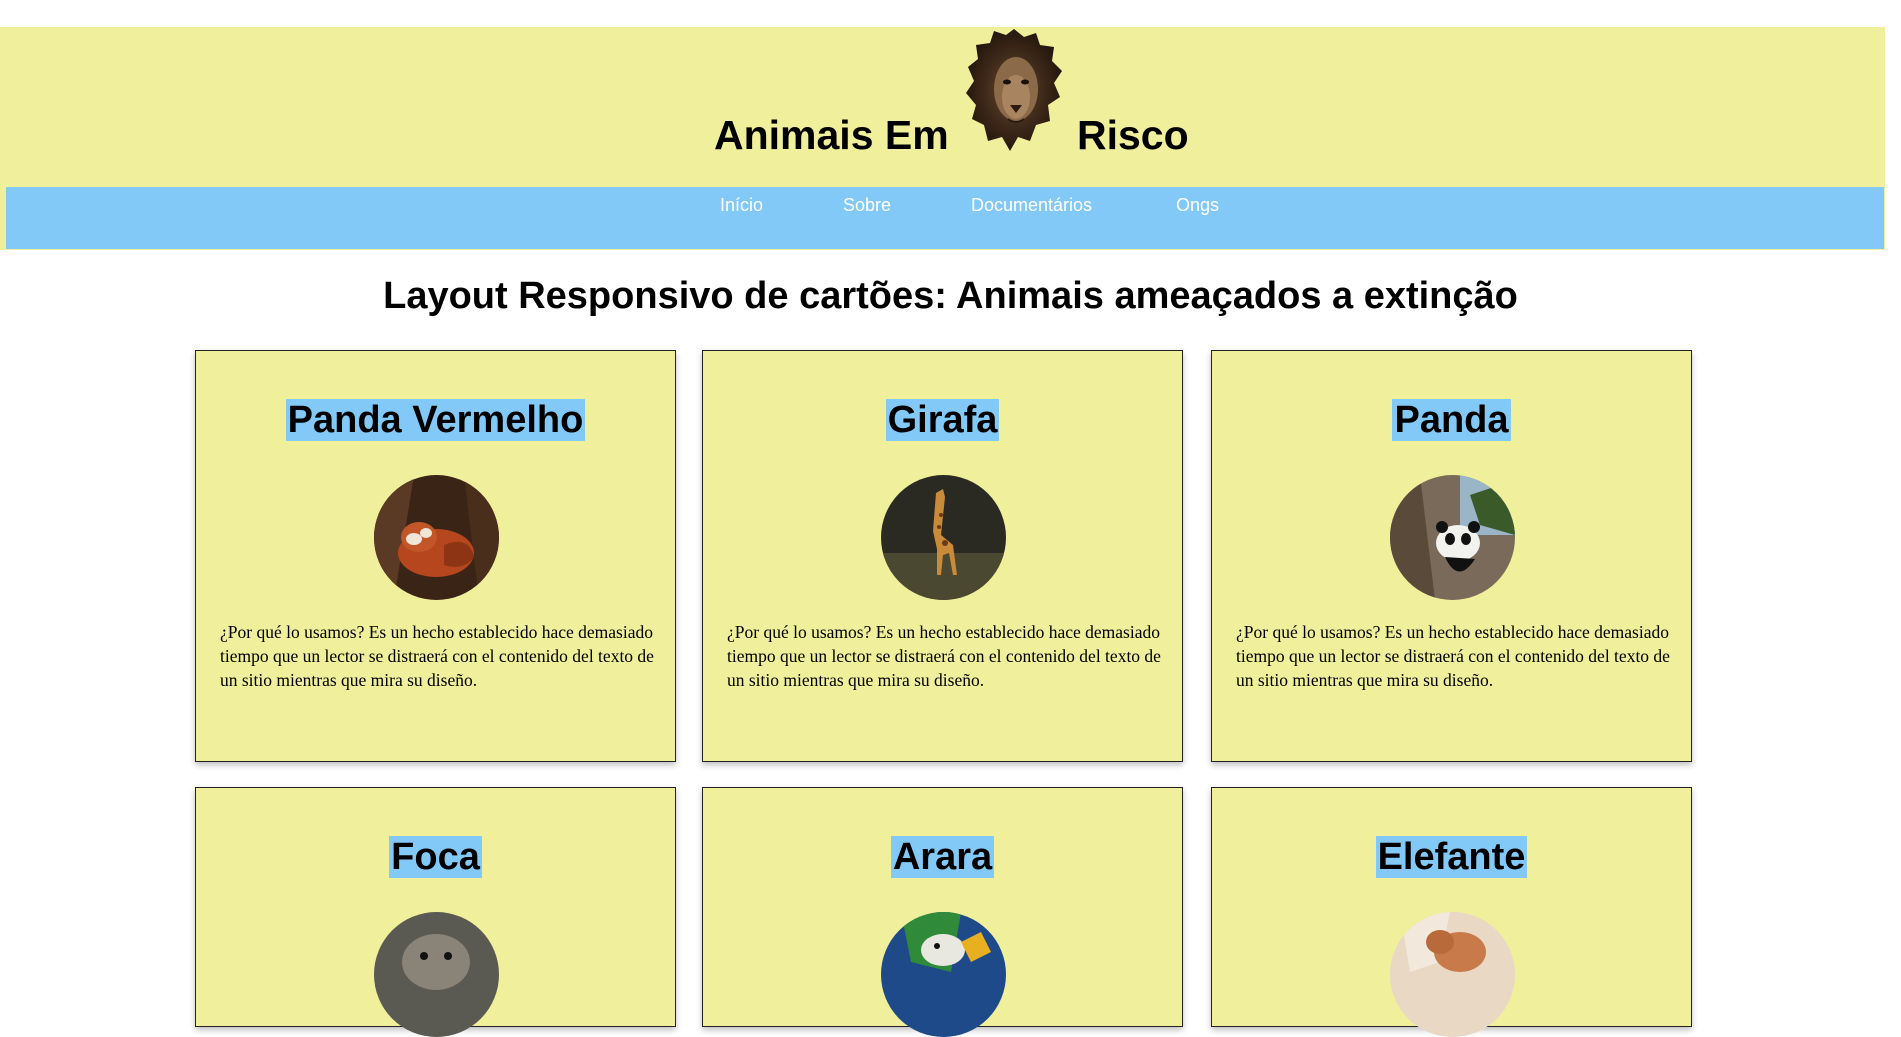 This screenshot has height=1037, width=1901. I want to click on card-title: Panda, so click(1451, 420).